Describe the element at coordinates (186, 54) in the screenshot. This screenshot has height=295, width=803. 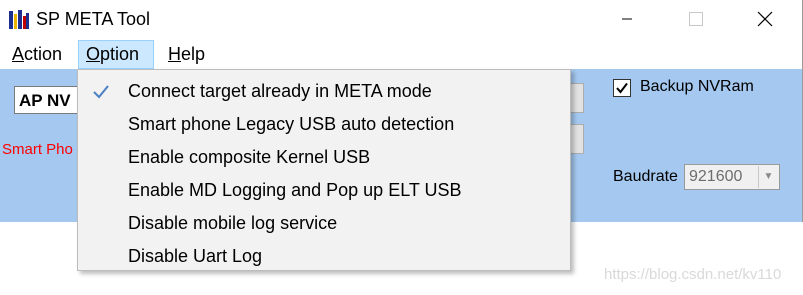
I see `menu-help: Help` at that location.